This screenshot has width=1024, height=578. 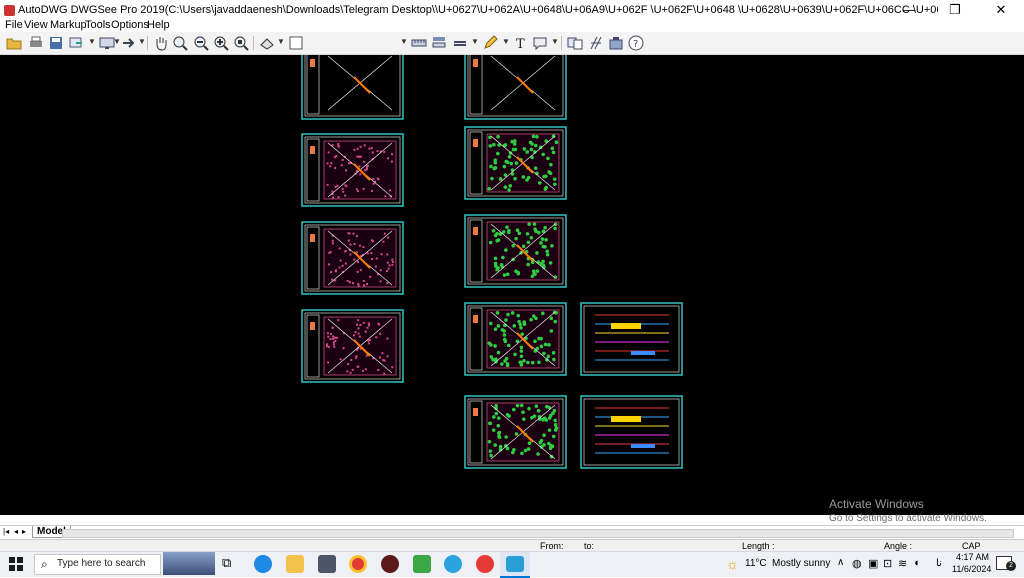 What do you see at coordinates (14, 25) in the screenshot?
I see `menu-file: File` at bounding box center [14, 25].